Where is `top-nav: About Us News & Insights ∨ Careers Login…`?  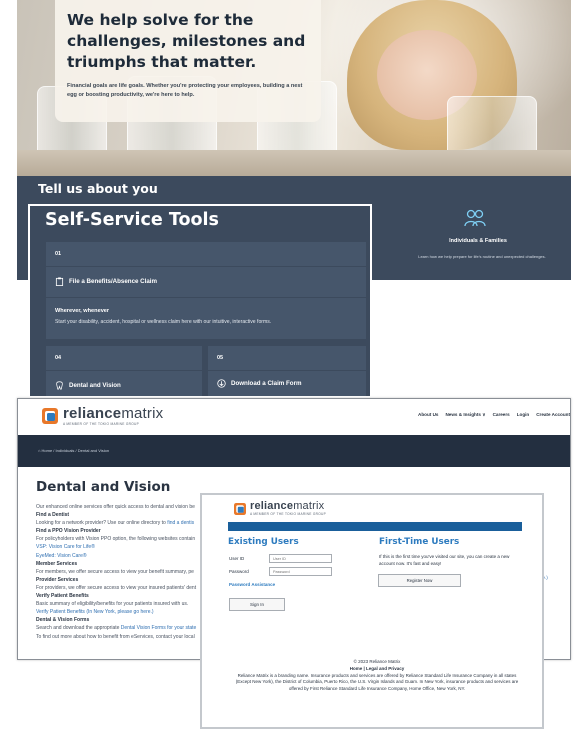
top-nav: About Us News & Insights ∨ Careers Login… is located at coordinates (494, 415).